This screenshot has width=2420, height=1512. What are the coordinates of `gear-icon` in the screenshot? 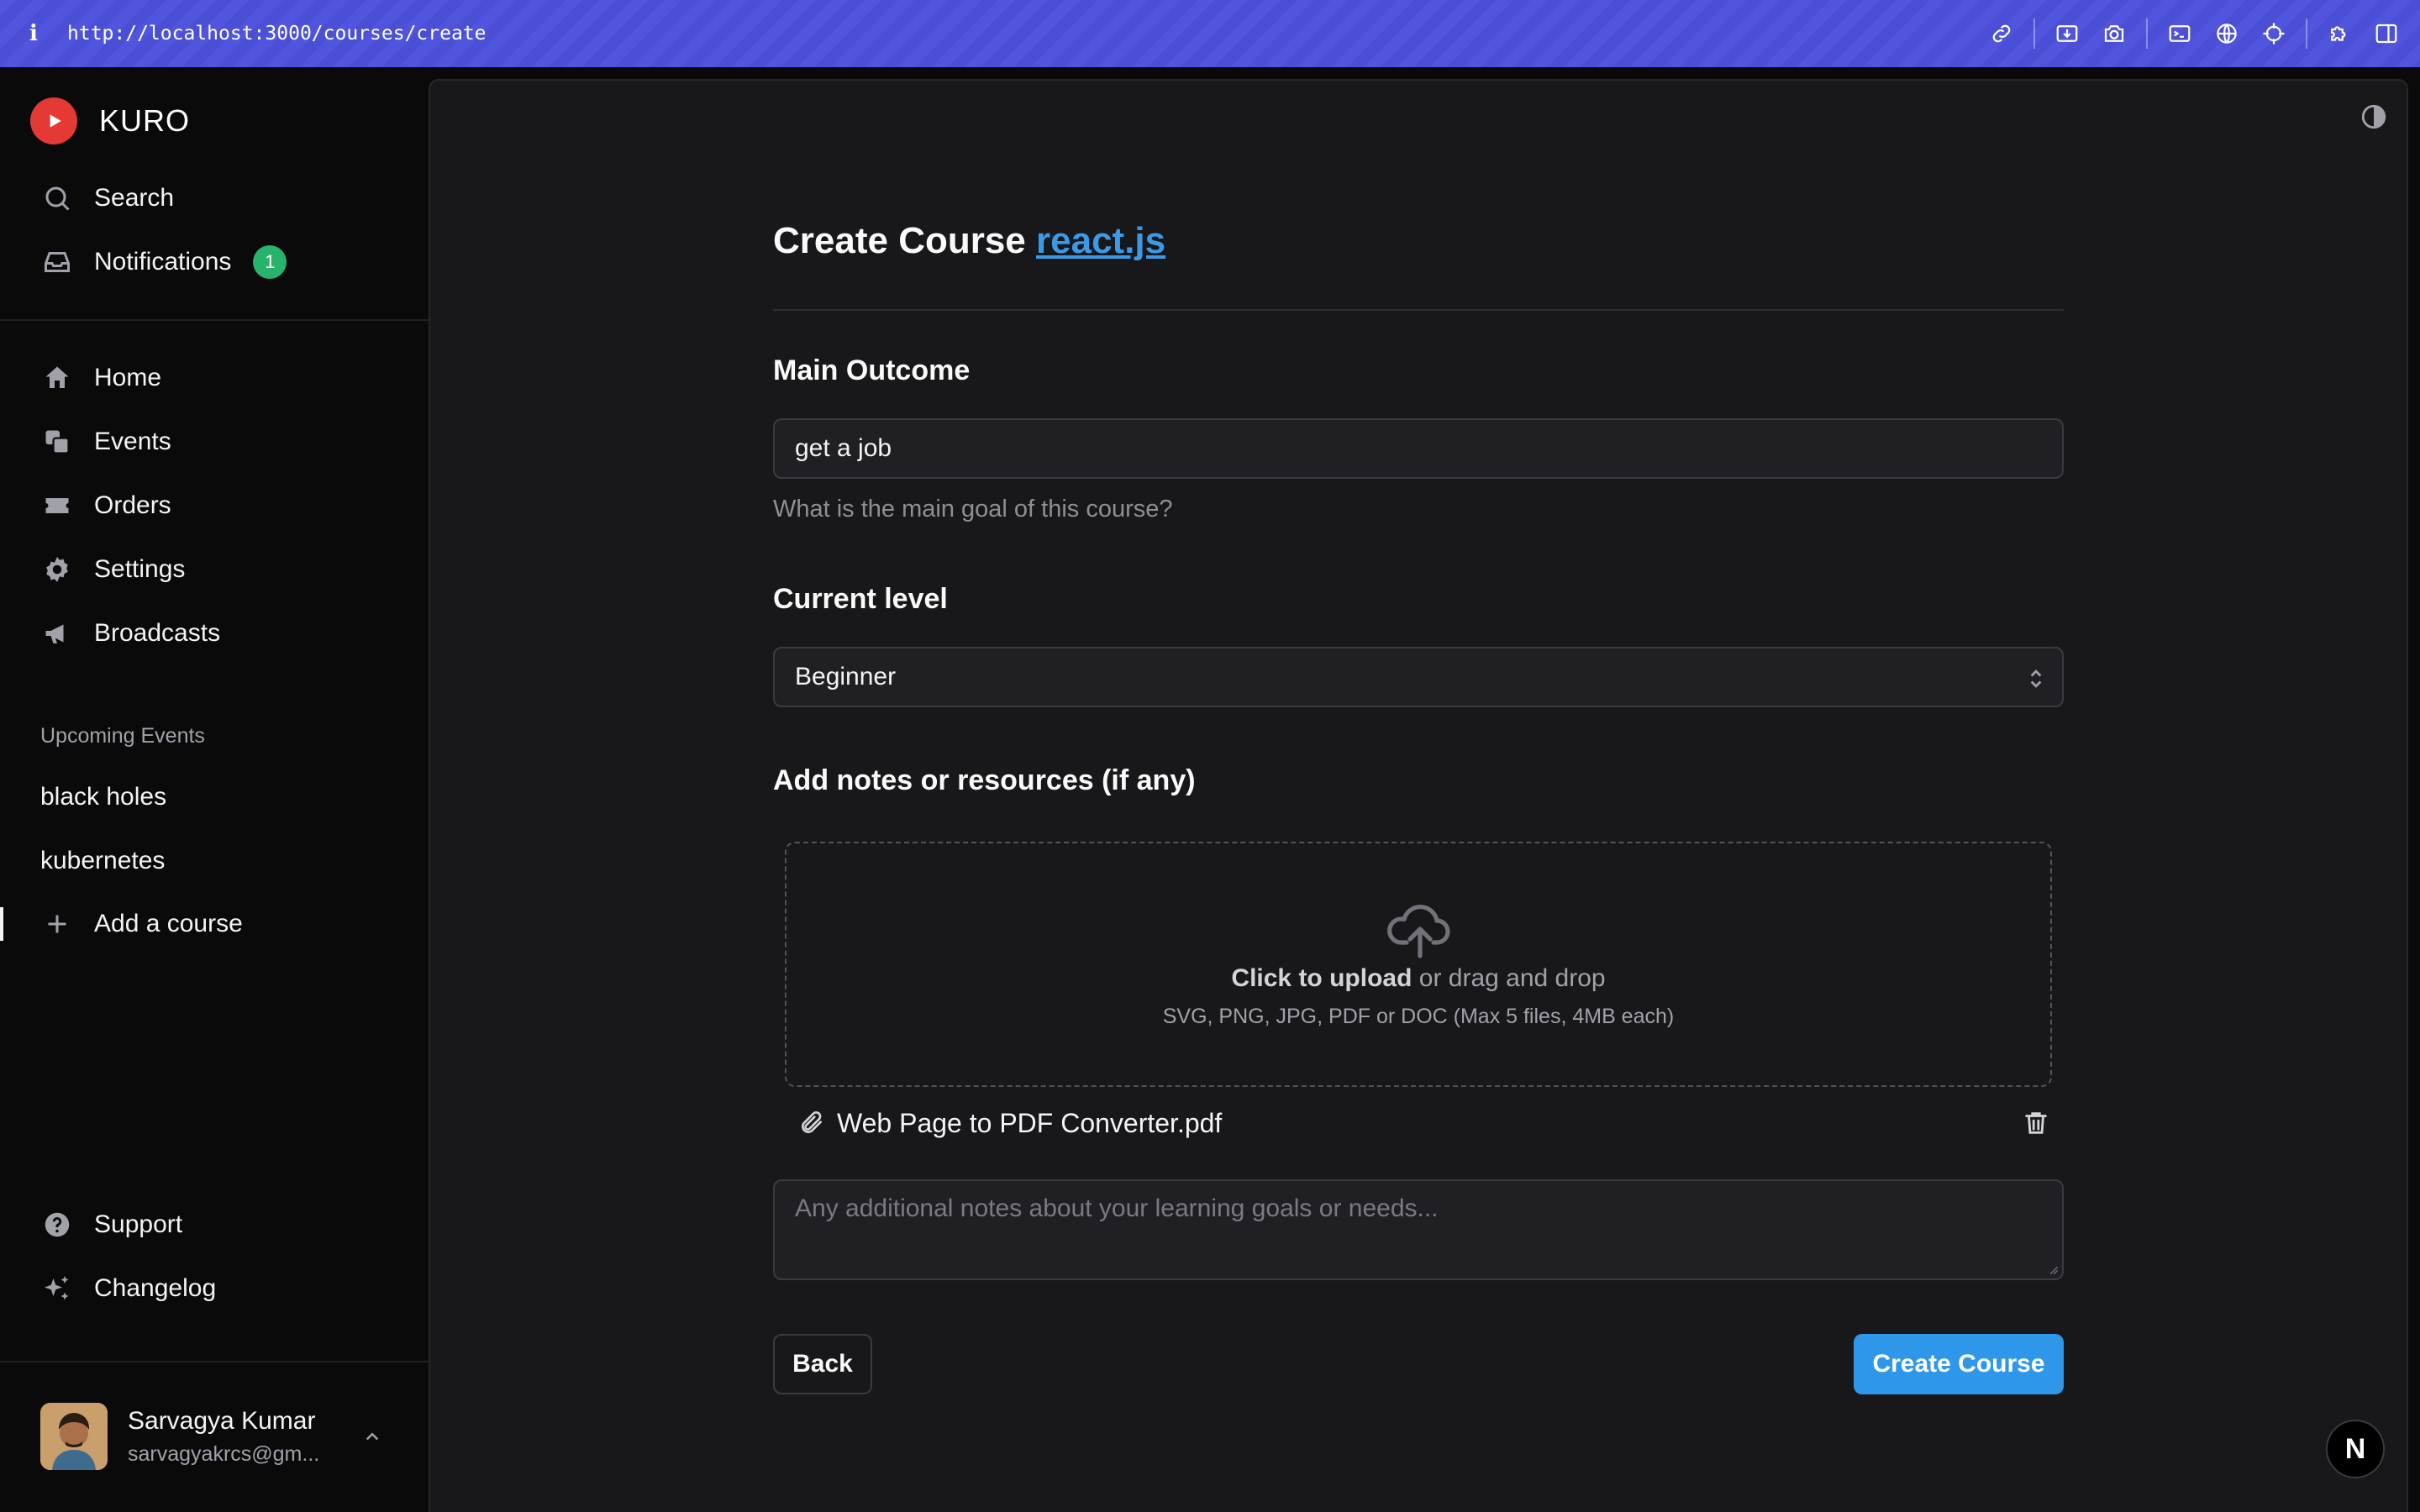 It's located at (57, 569).